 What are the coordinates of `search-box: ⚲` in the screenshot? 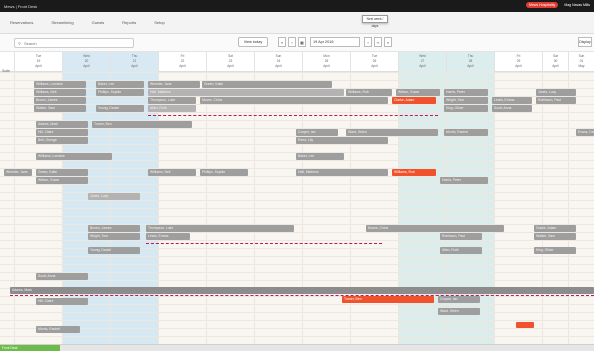 It's located at (74, 43).